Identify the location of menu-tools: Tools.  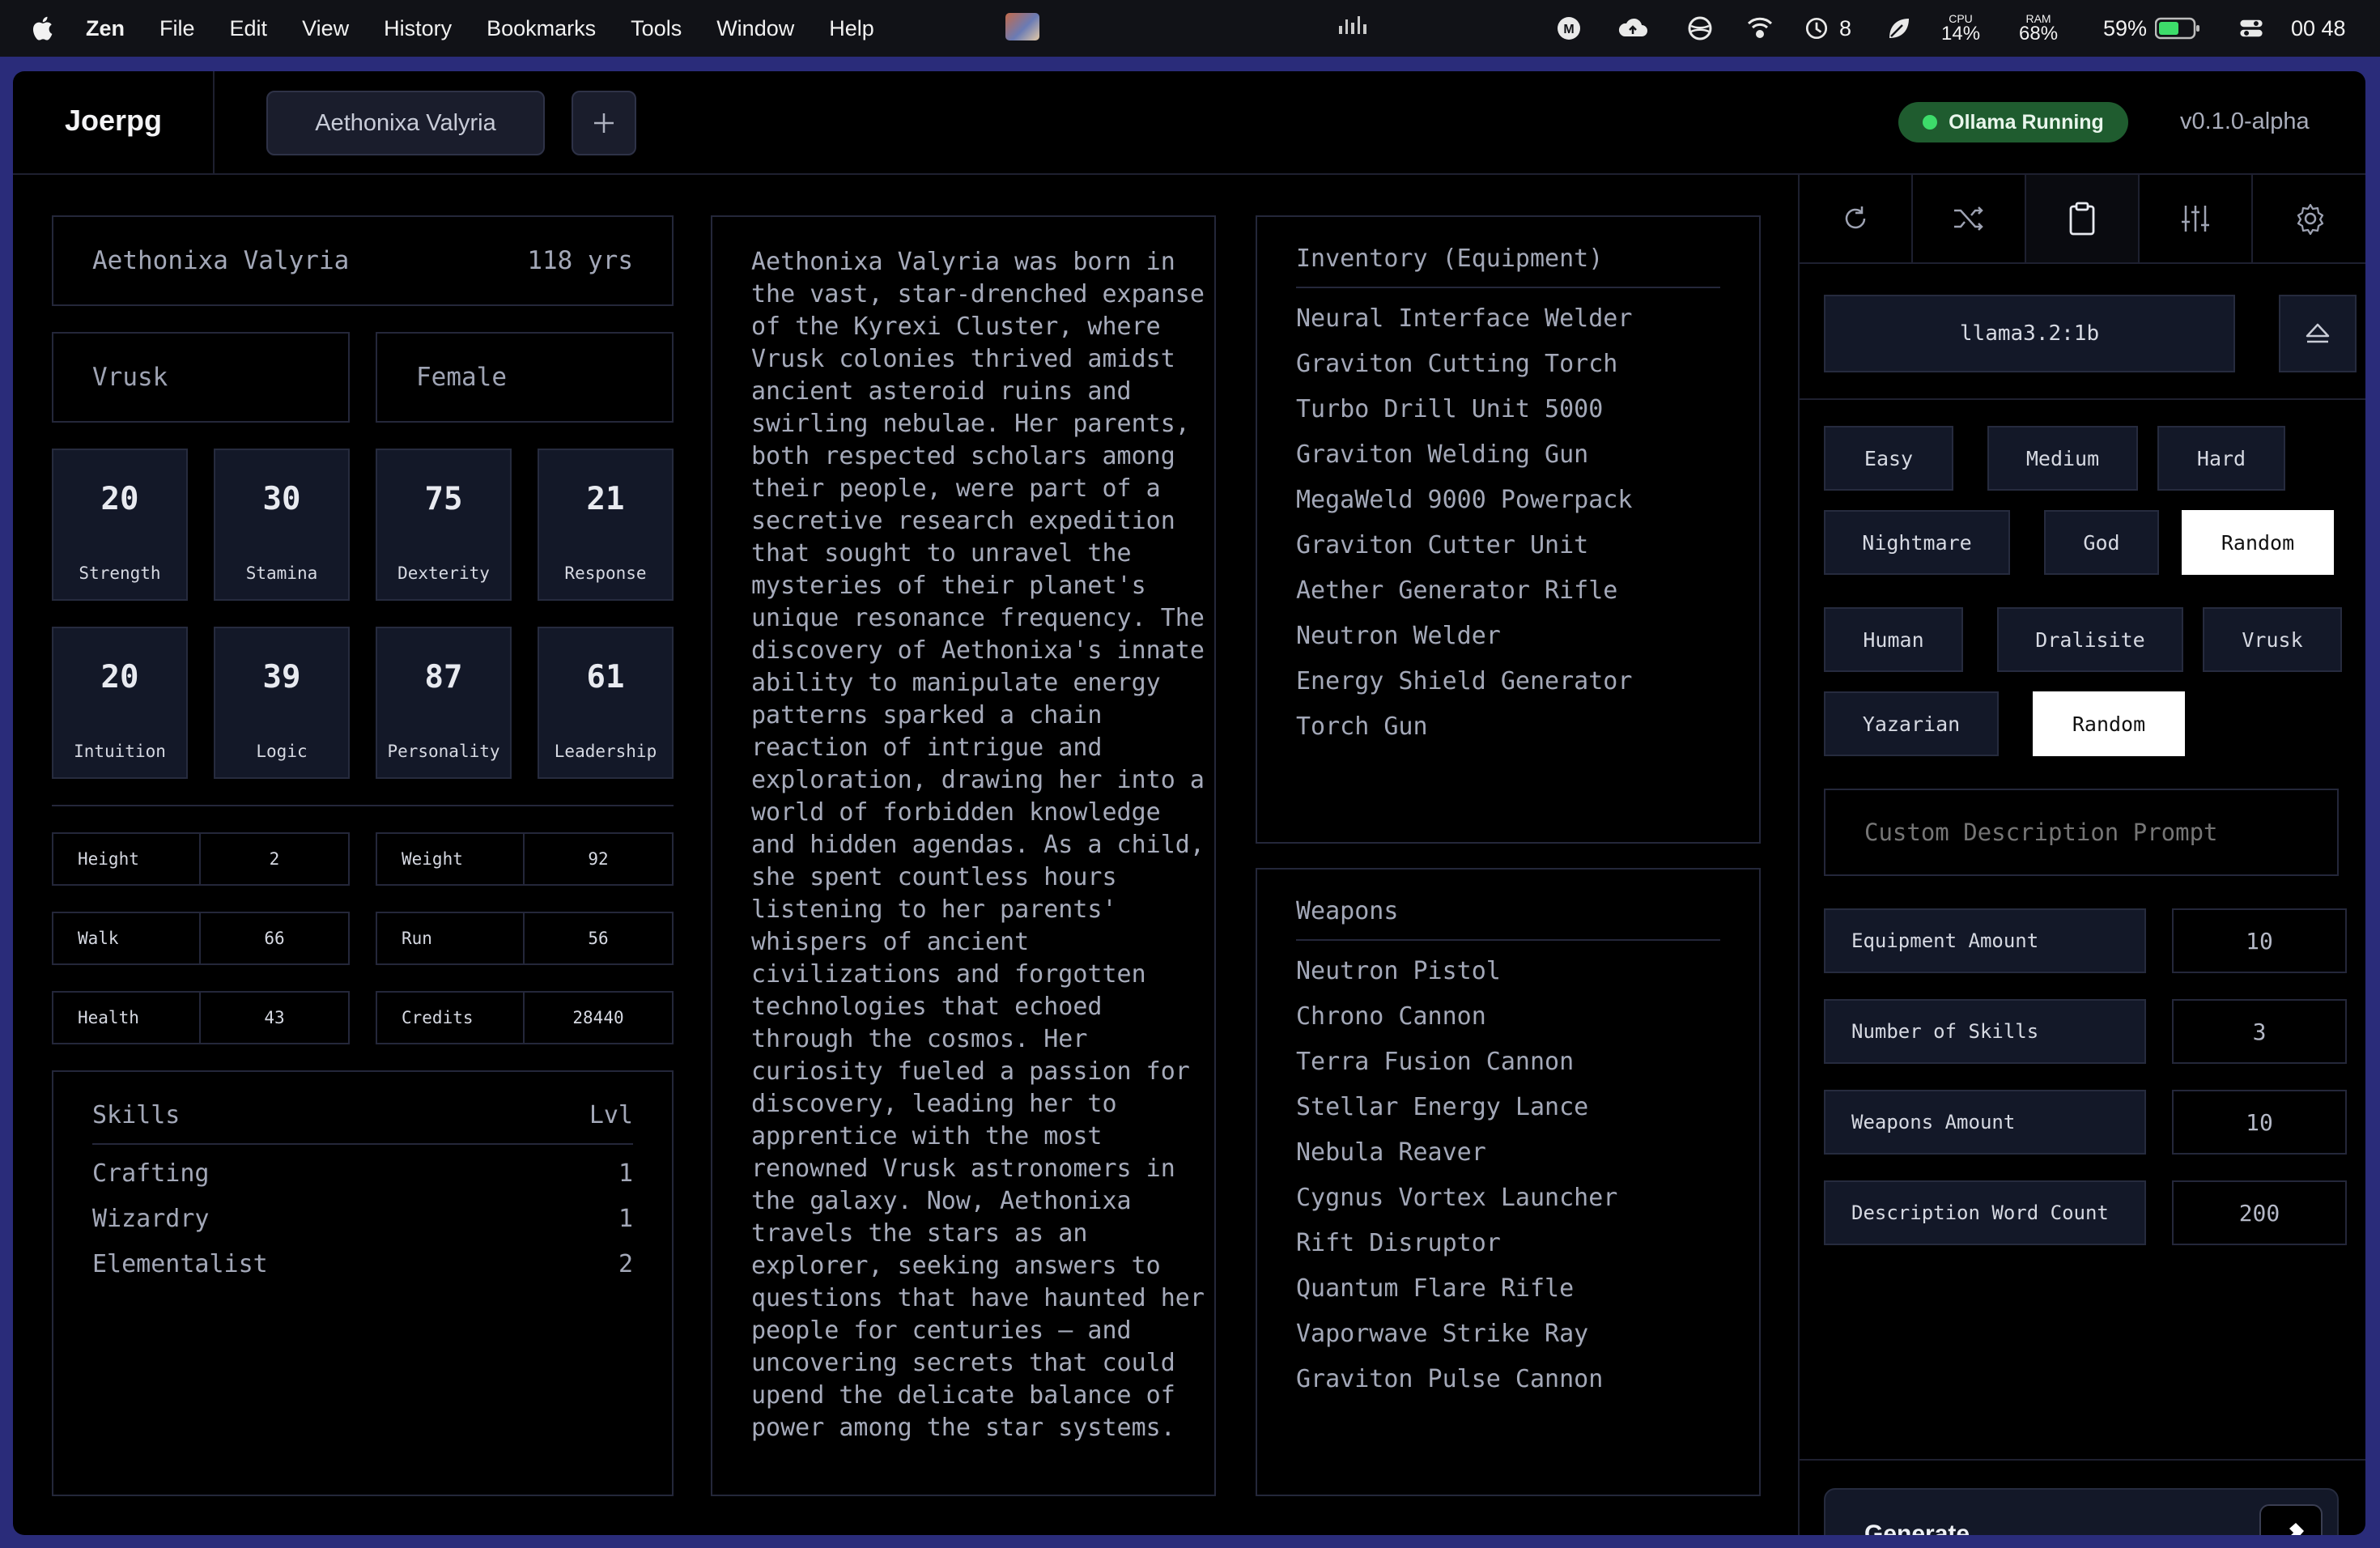
(656, 29).